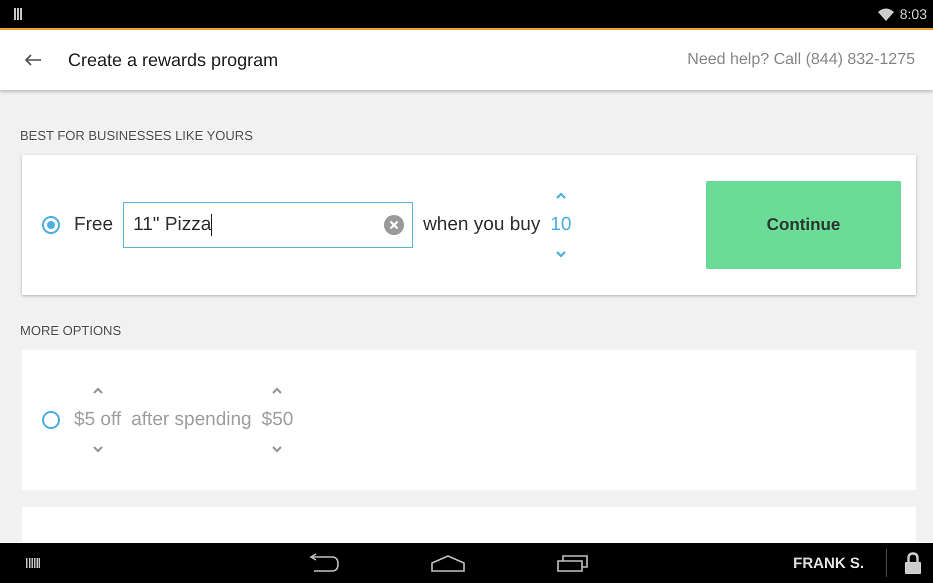 Image resolution: width=933 pixels, height=583 pixels. I want to click on continue-button: Continue, so click(803, 225).